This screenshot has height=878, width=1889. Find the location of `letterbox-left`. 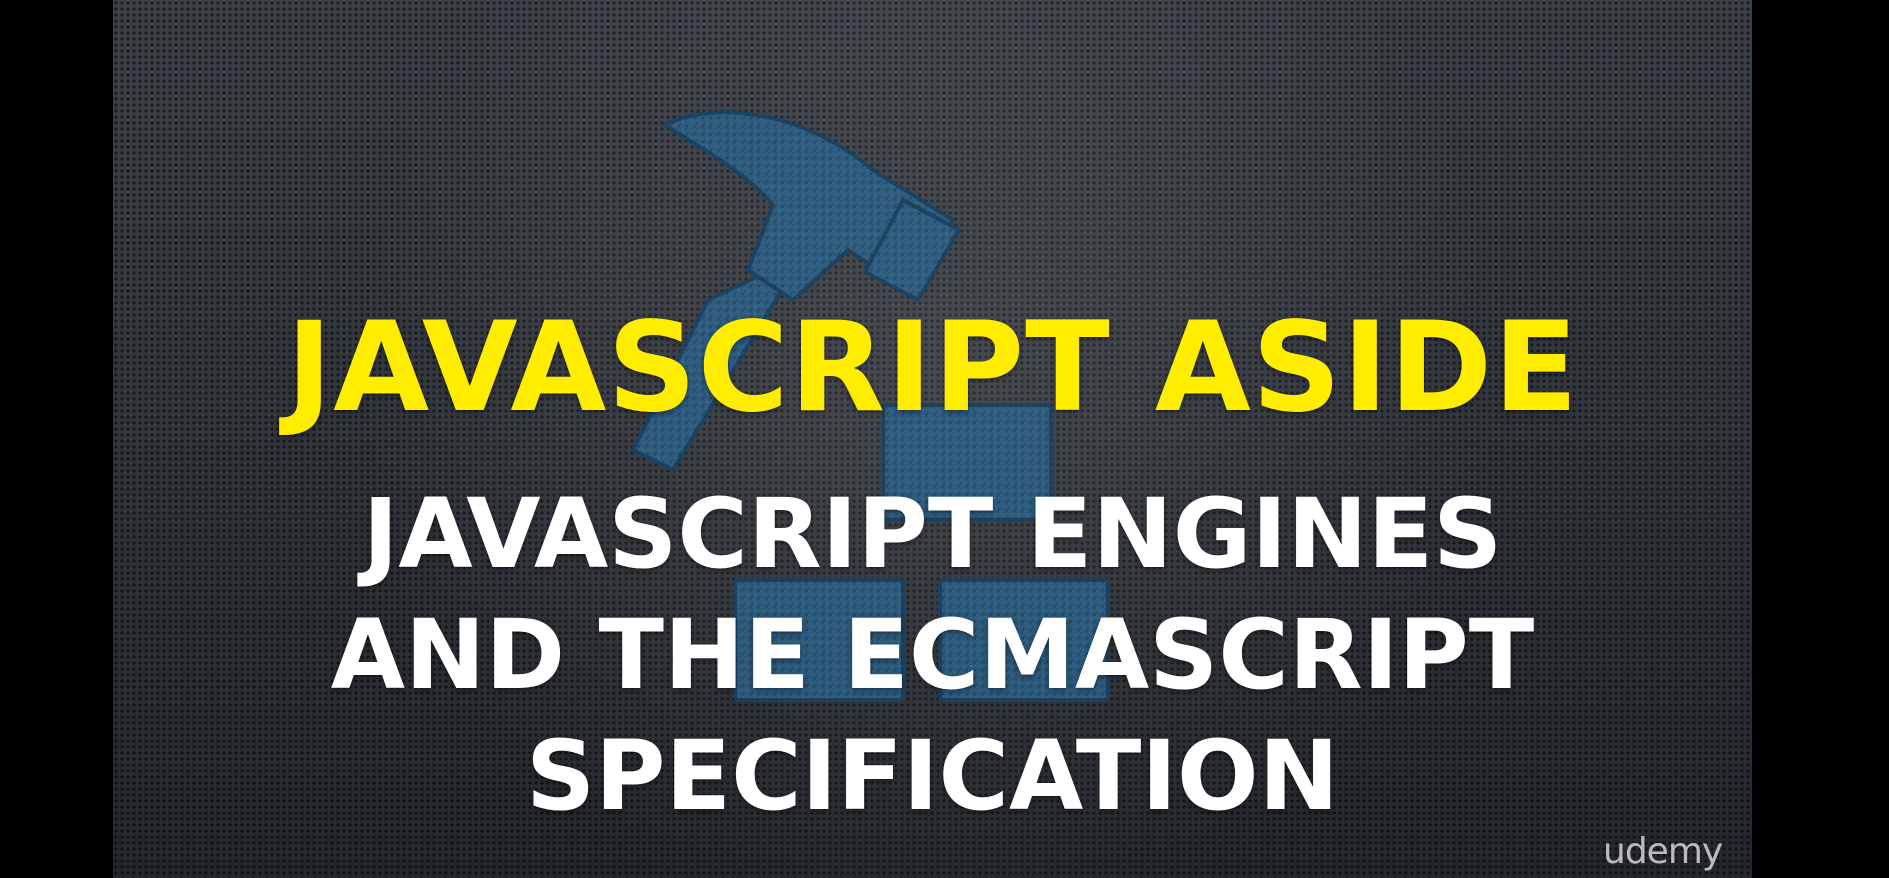

letterbox-left is located at coordinates (56, 439).